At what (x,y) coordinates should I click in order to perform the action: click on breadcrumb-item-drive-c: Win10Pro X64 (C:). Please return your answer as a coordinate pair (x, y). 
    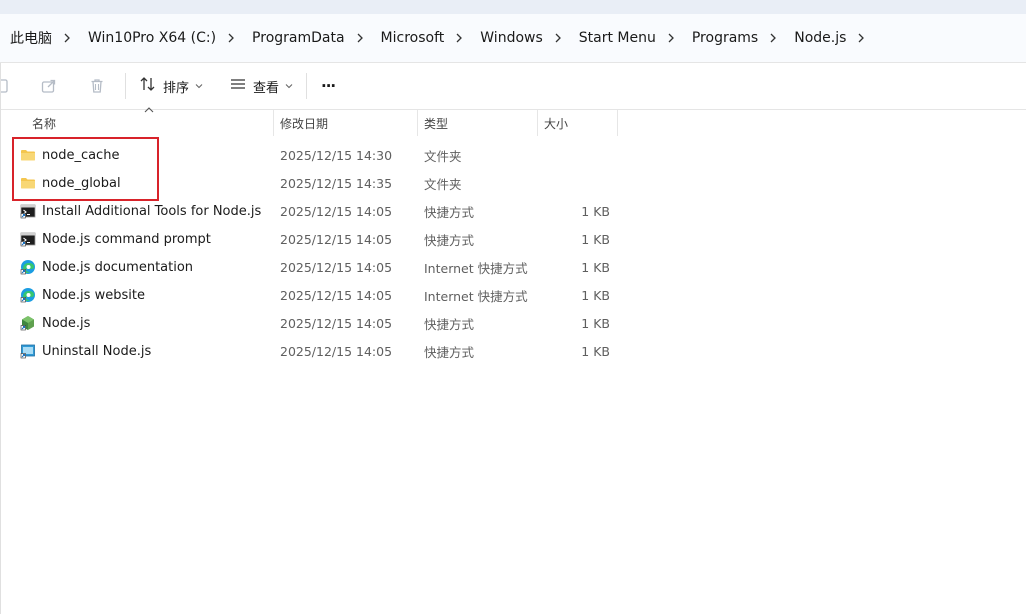
    Looking at the image, I should click on (149, 38).